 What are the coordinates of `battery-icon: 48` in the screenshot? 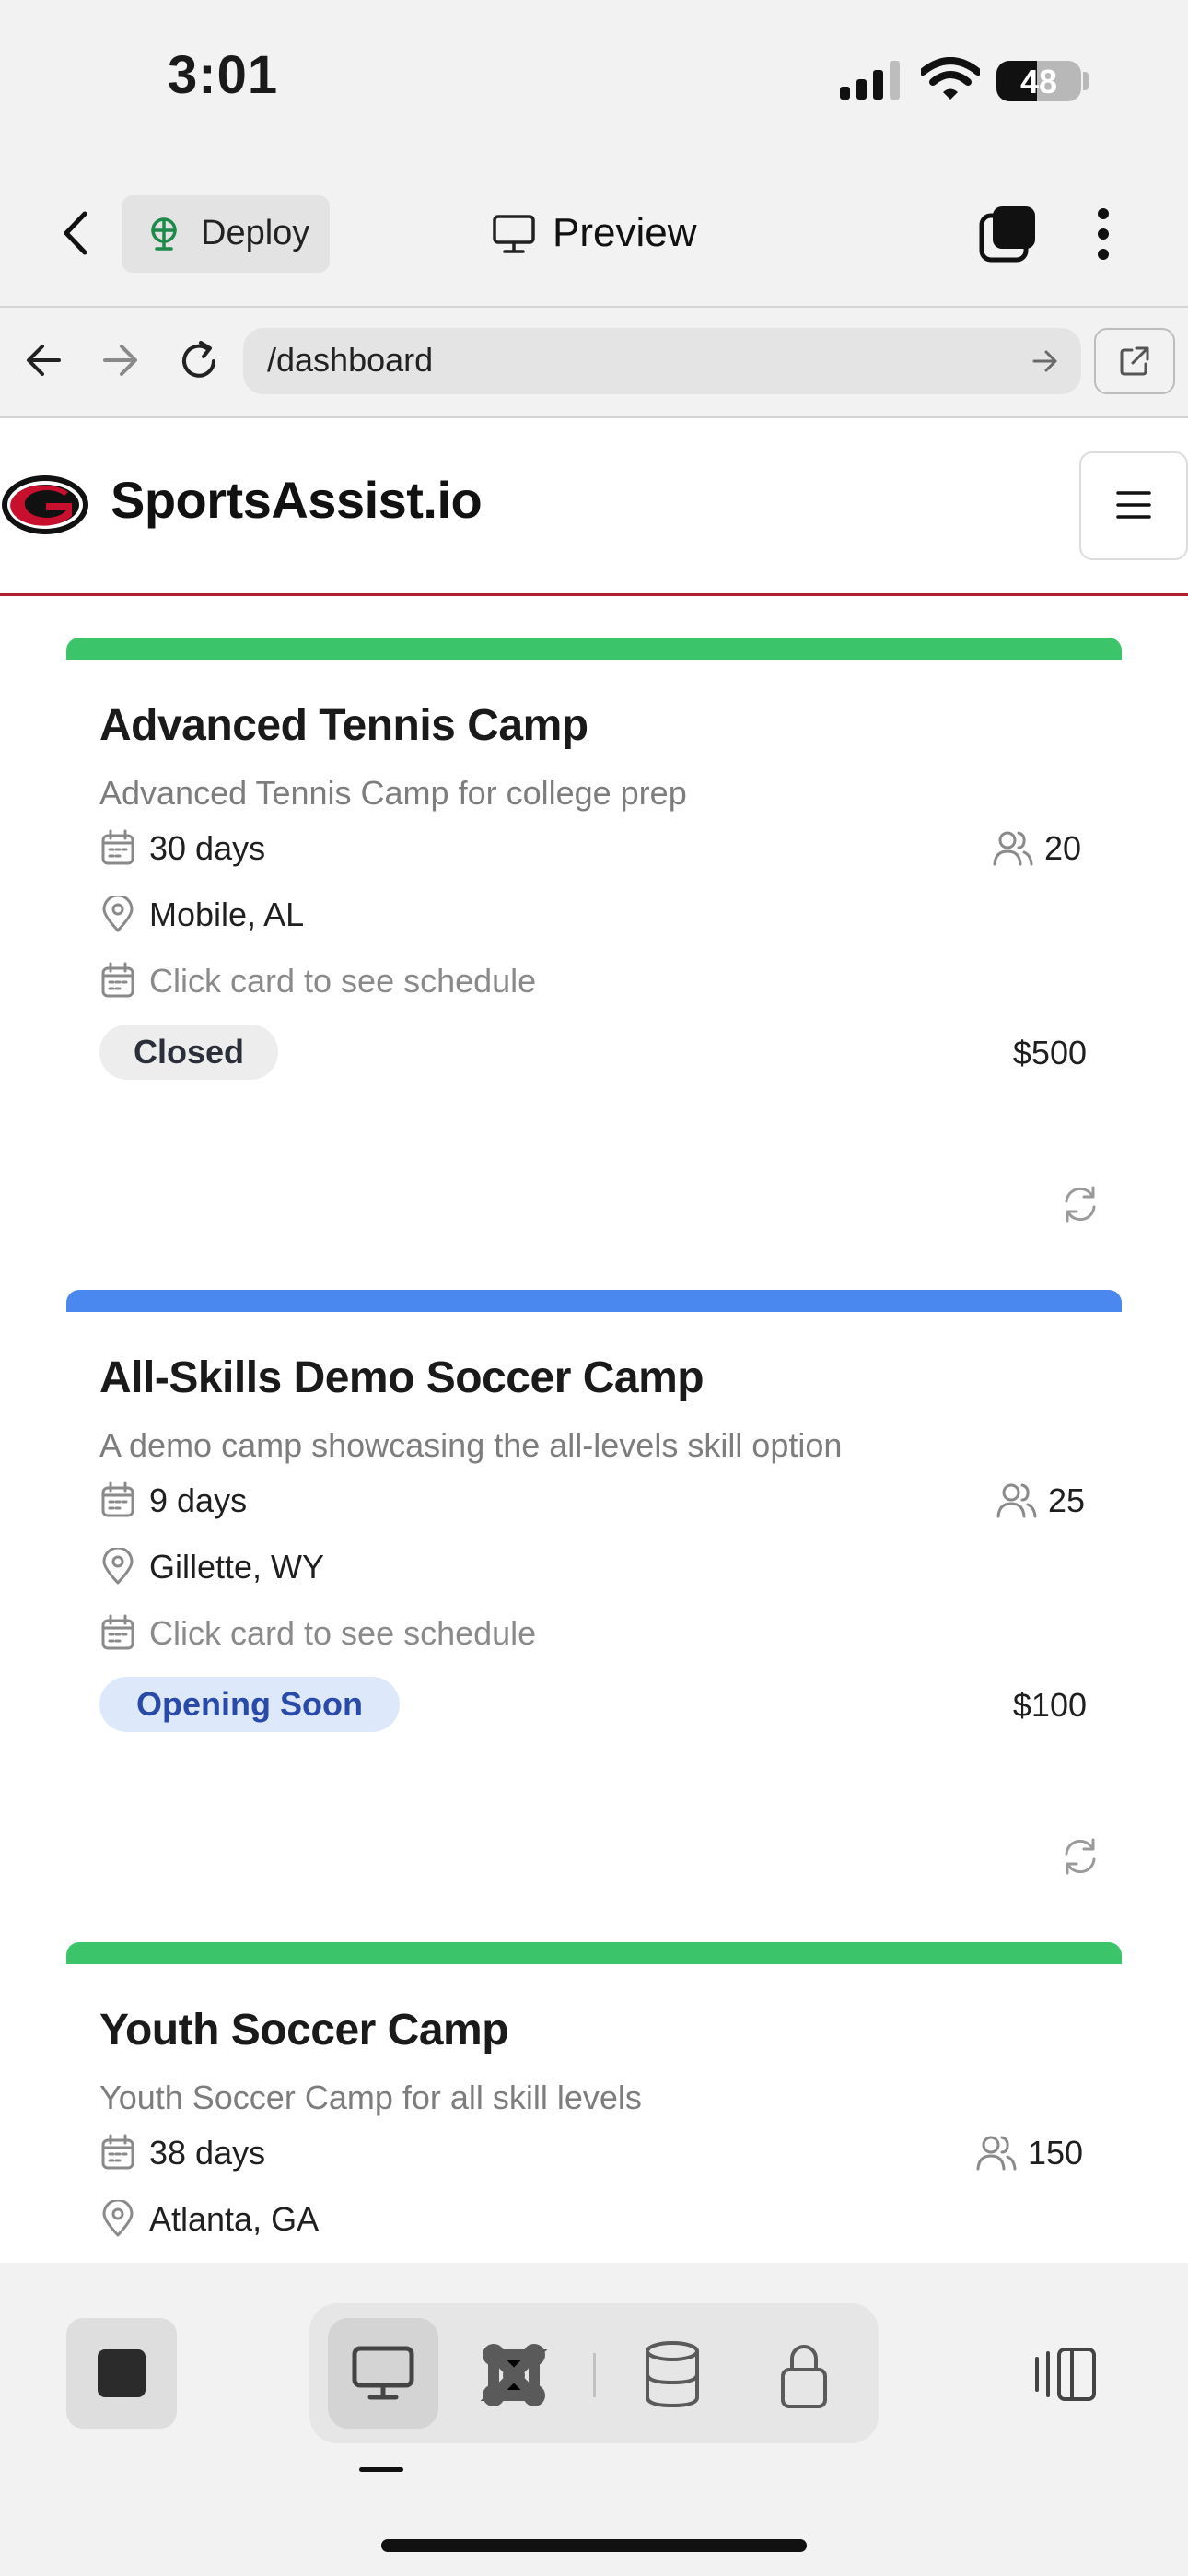 It's located at (1038, 81).